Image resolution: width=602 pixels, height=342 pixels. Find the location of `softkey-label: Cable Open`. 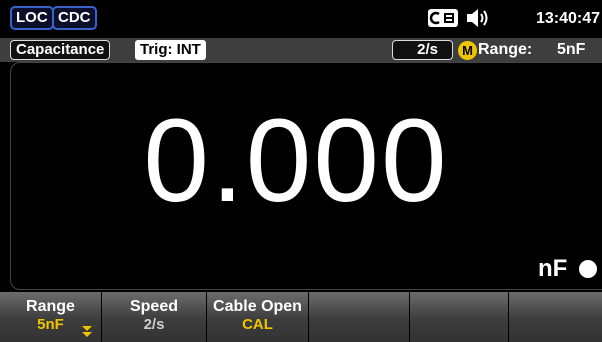

softkey-label: Cable Open is located at coordinates (257, 306).